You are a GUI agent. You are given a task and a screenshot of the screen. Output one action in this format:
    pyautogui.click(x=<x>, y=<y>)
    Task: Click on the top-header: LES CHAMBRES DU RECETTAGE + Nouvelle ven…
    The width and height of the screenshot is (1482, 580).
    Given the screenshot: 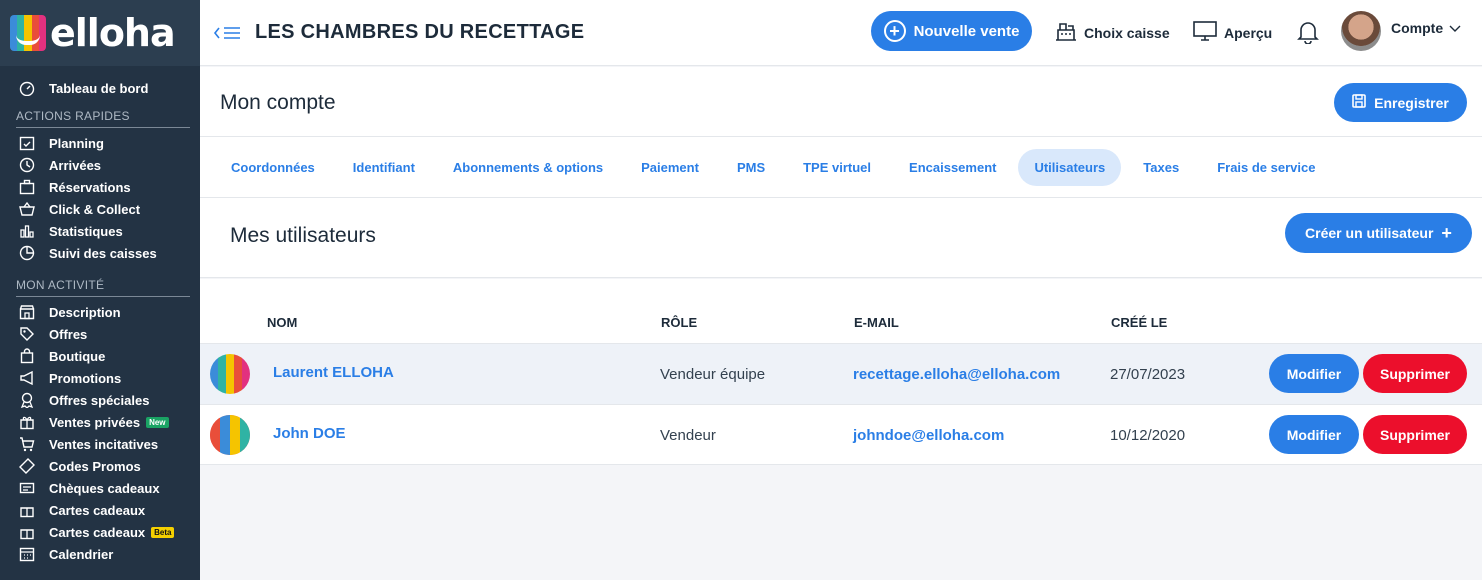 What is the action you would take?
    pyautogui.click(x=841, y=33)
    